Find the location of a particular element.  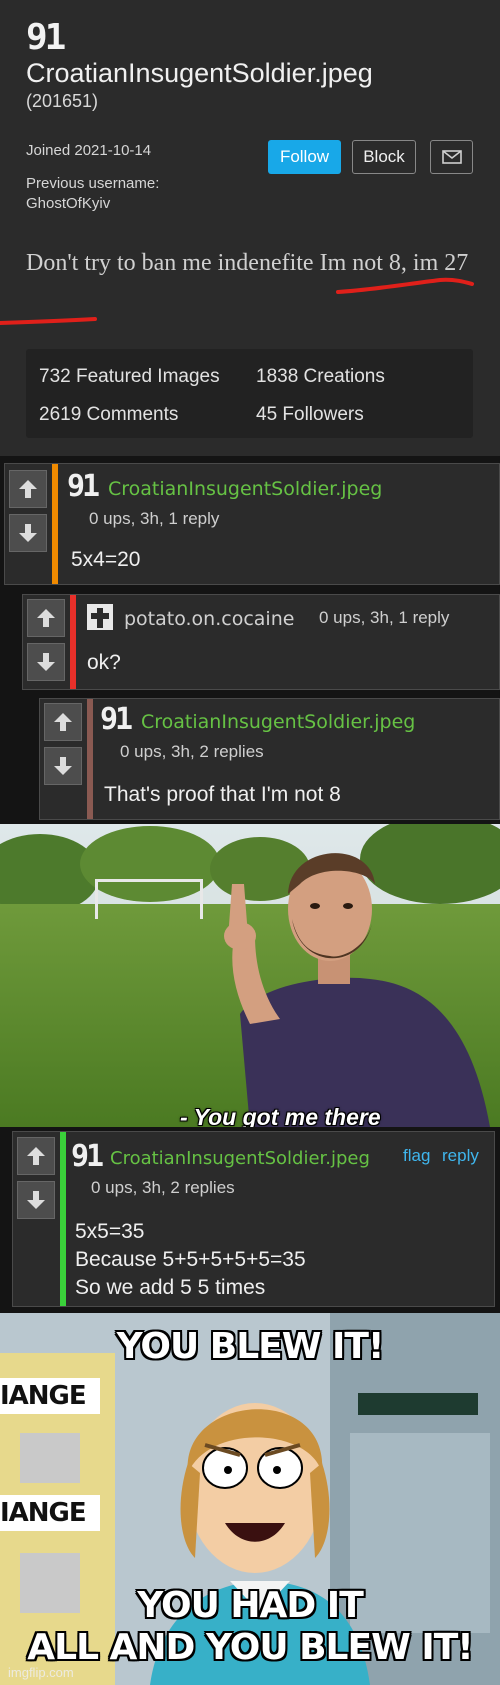

comment-text-line: Because 5+5+5+5+5=35 is located at coordinates (190, 1259).